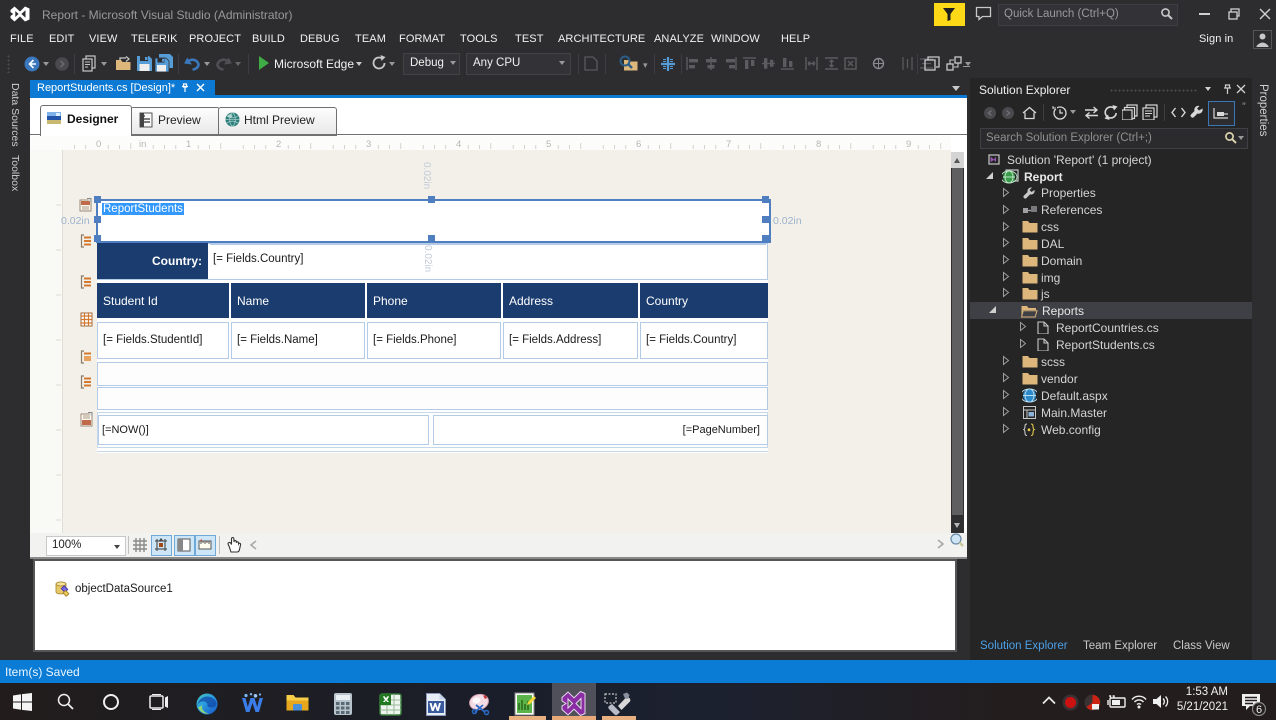 Image resolution: width=1276 pixels, height=720 pixels. What do you see at coordinates (908, 144) in the screenshot?
I see `svg-text: 9` at bounding box center [908, 144].